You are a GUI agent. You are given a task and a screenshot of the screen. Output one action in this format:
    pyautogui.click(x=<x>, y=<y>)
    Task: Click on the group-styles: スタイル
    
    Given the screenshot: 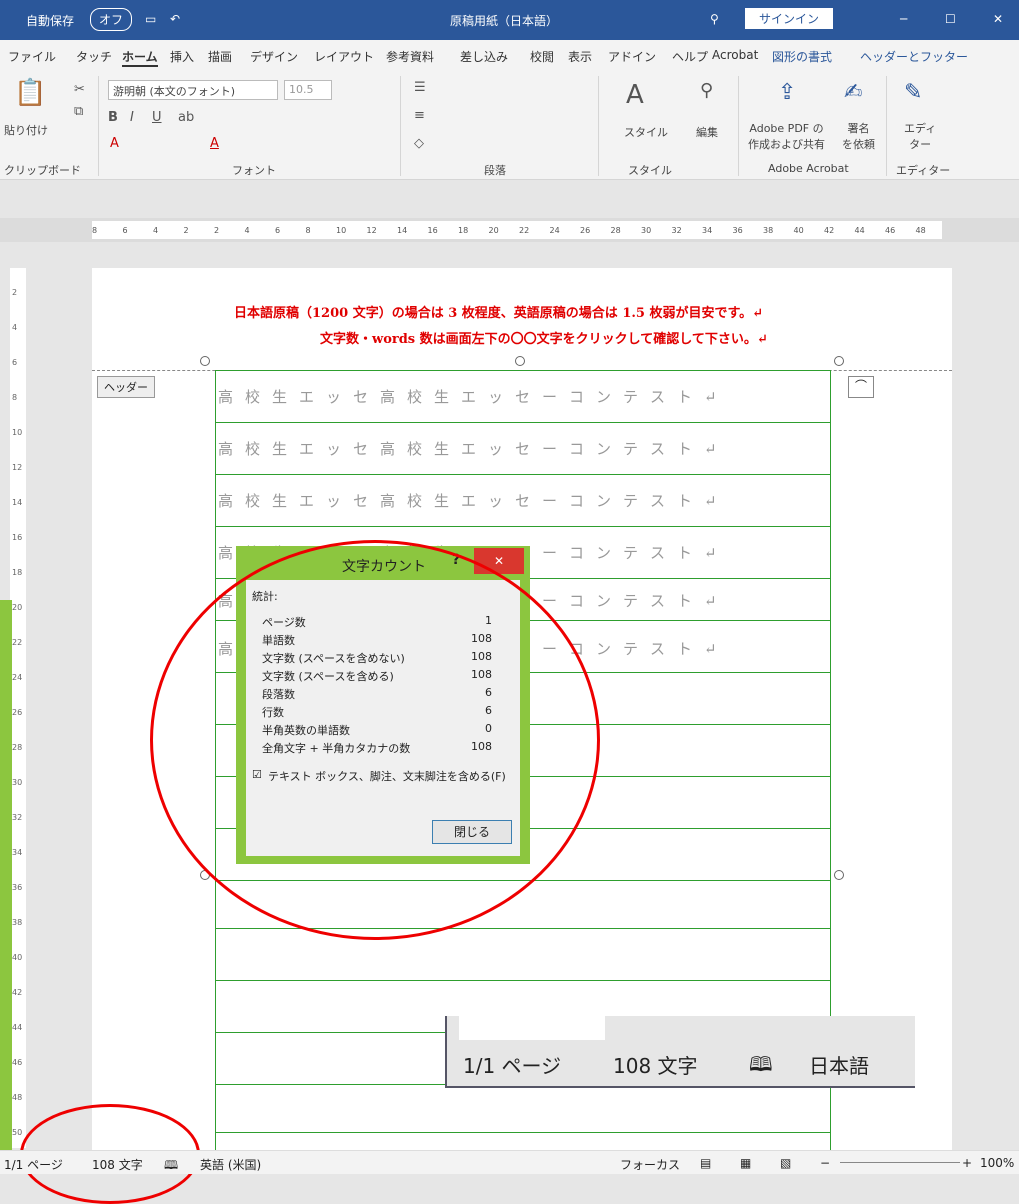 What is the action you would take?
    pyautogui.click(x=650, y=170)
    